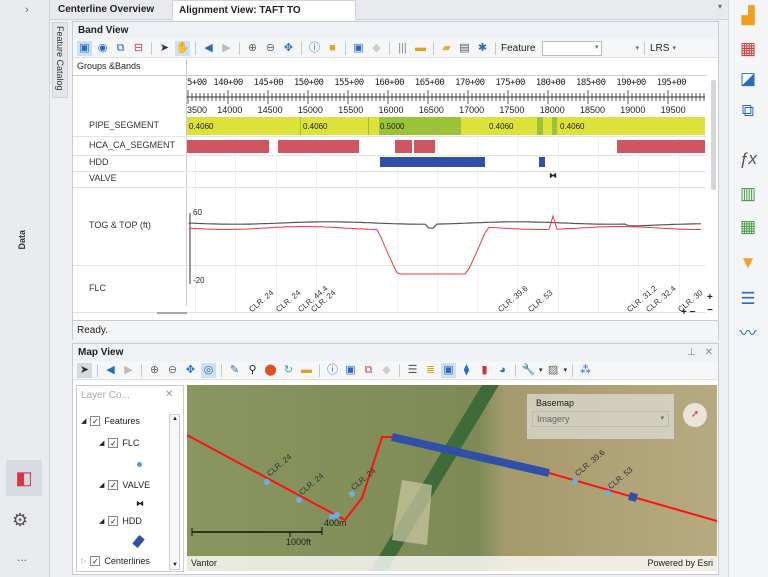 The width and height of the screenshot is (768, 577). I want to click on database-icon: ≣, so click(430, 370).